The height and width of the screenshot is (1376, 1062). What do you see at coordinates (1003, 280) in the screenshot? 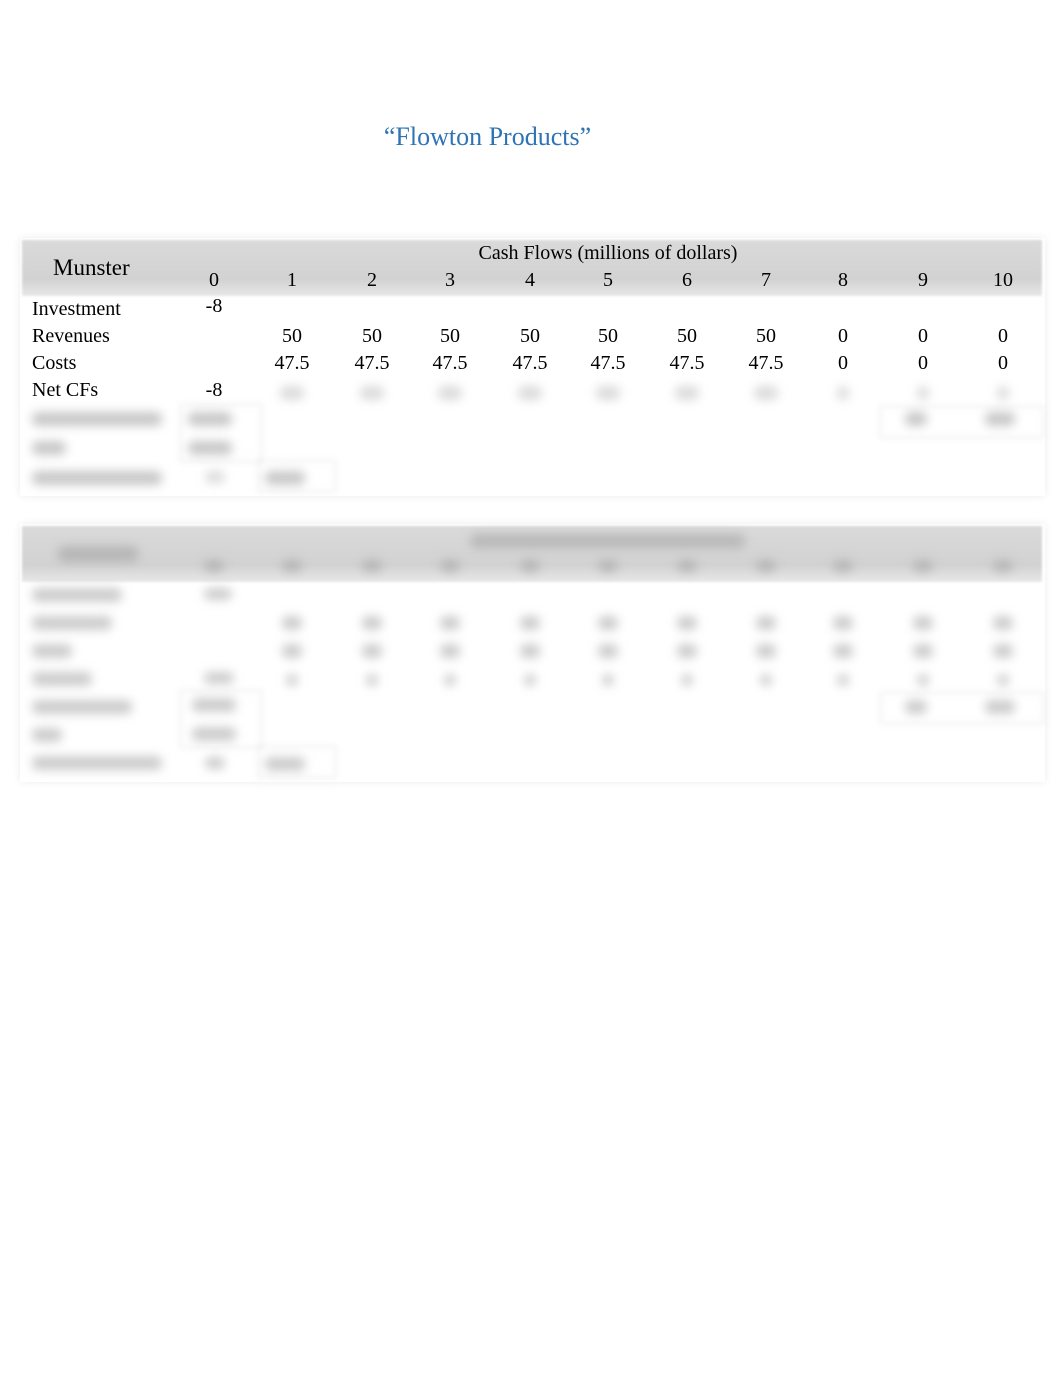
I see `year-header: 10` at bounding box center [1003, 280].